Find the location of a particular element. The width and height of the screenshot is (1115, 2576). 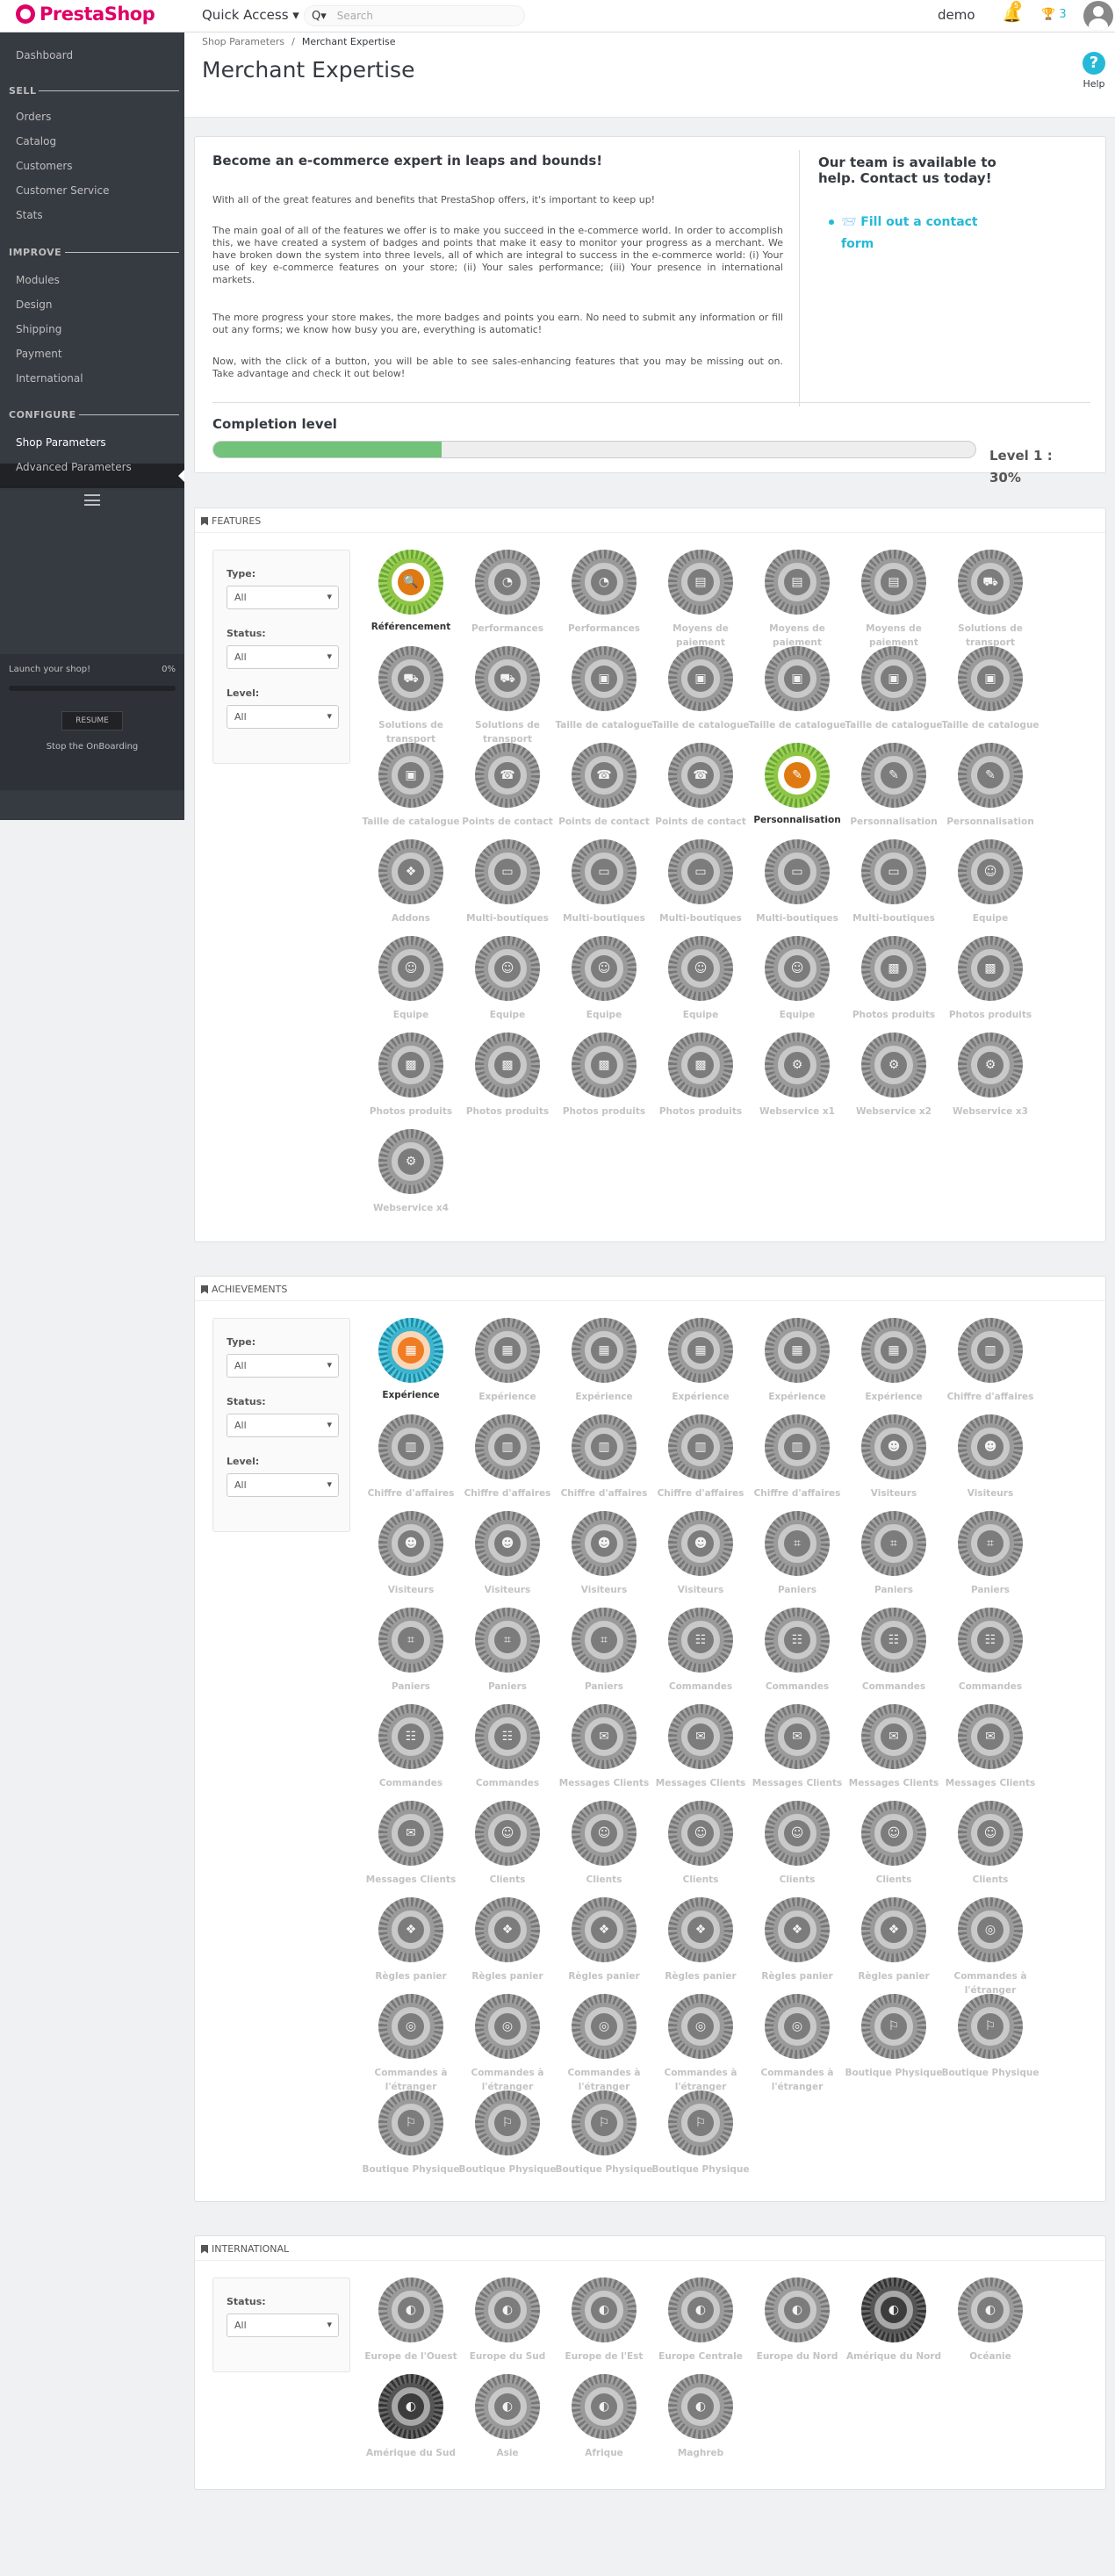

badge-item: ◐ Afrique is located at coordinates (595, 2421).